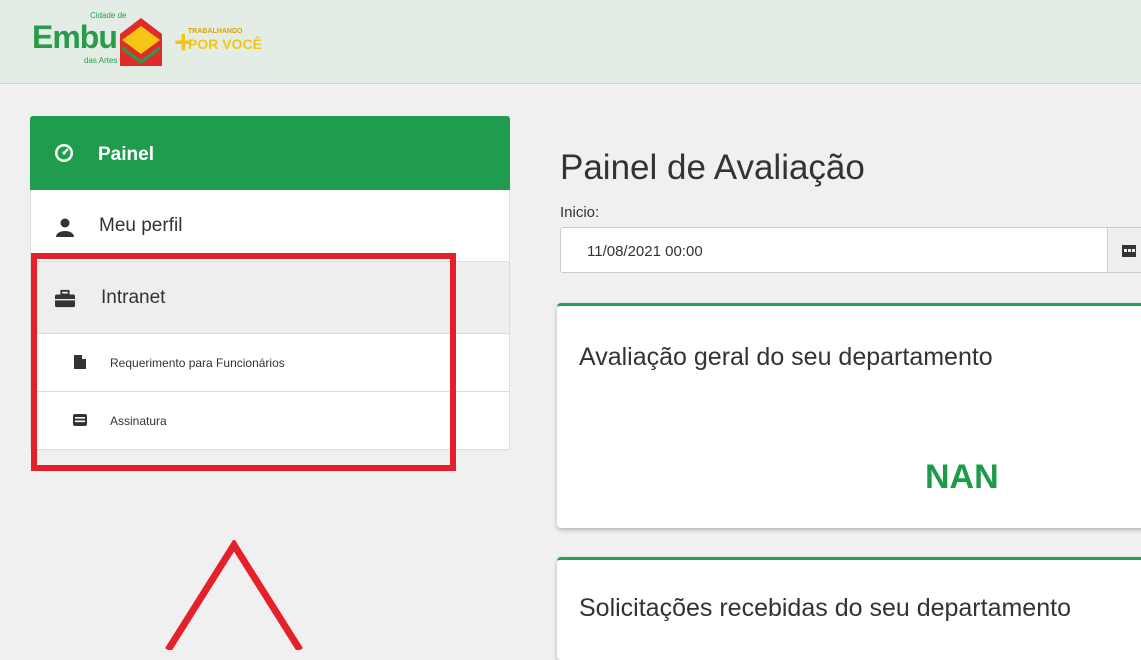 The height and width of the screenshot is (660, 1141). What do you see at coordinates (64, 153) in the screenshot?
I see `dashboard-icon` at bounding box center [64, 153].